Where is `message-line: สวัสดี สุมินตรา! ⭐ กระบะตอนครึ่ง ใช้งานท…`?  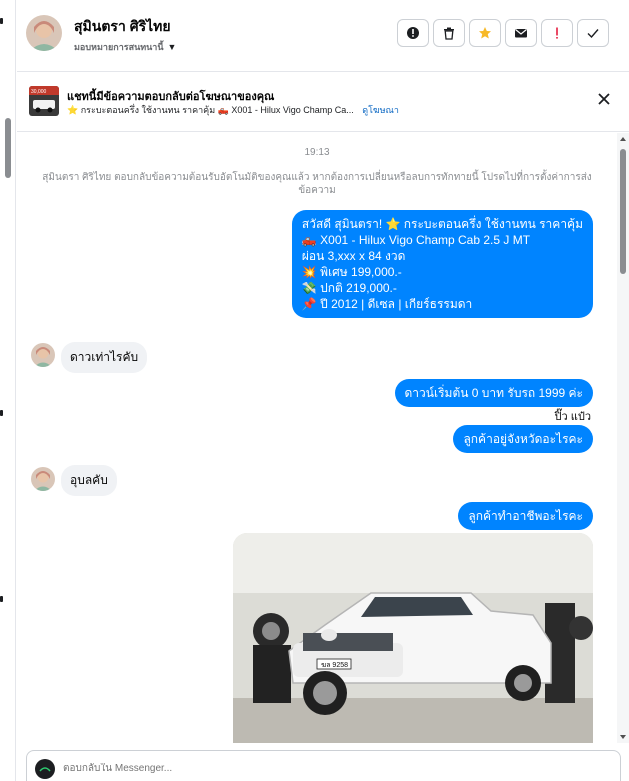
message-line: สวัสดี สุมินตรา! ⭐ กระบะตอนครึ่ง ใช้งานท… is located at coordinates (442, 224).